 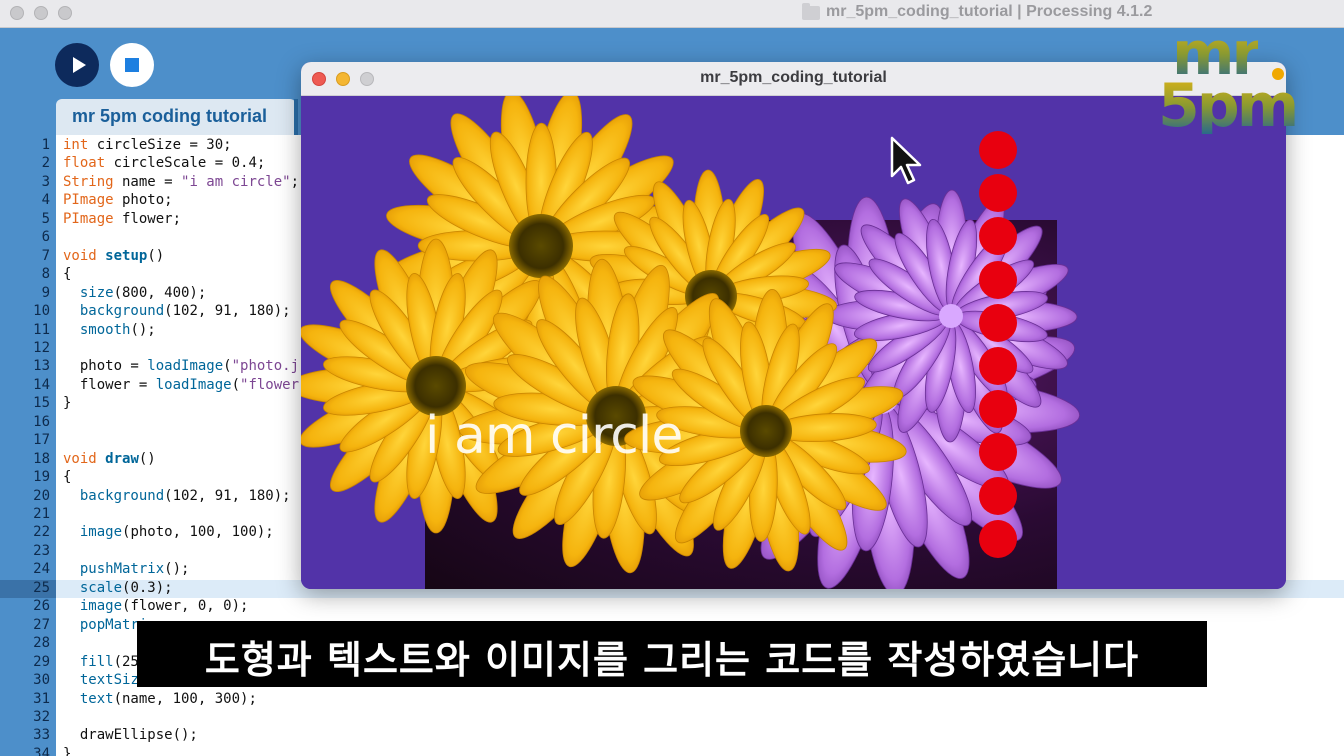 What do you see at coordinates (554, 436) in the screenshot?
I see `canvas-text: i am circle` at bounding box center [554, 436].